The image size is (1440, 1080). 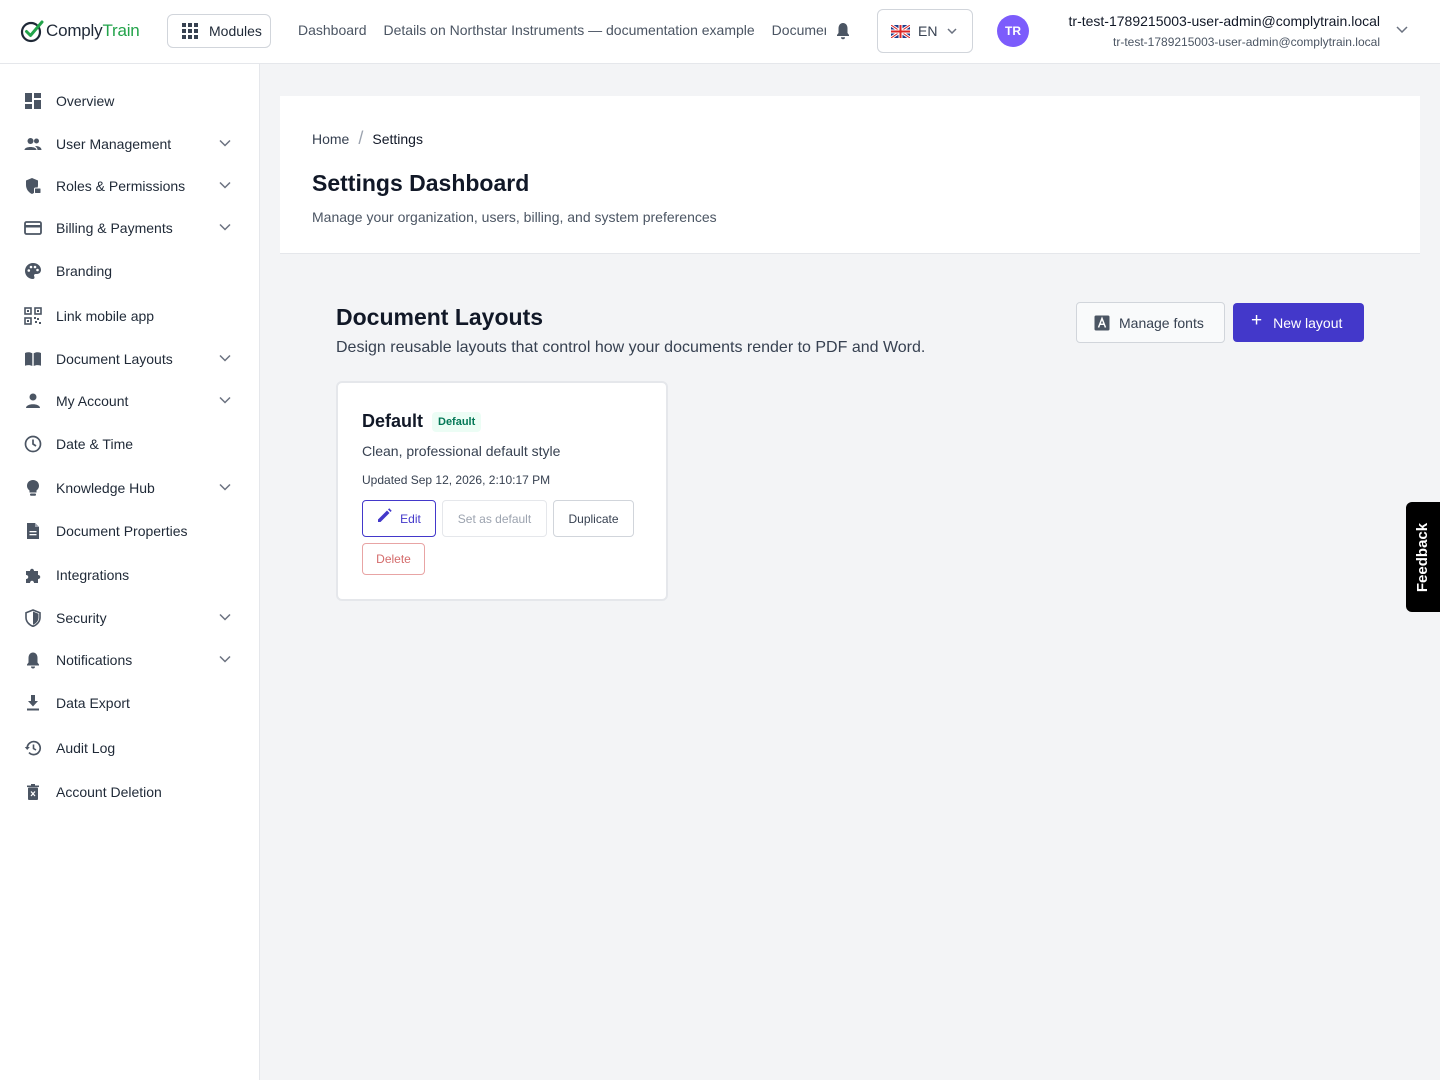 I want to click on feedback-tab: Feedback, so click(x=1423, y=557).